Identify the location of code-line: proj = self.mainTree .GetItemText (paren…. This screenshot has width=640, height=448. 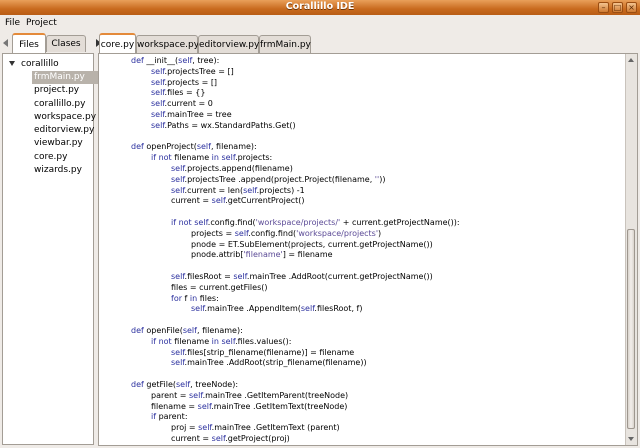
(255, 428).